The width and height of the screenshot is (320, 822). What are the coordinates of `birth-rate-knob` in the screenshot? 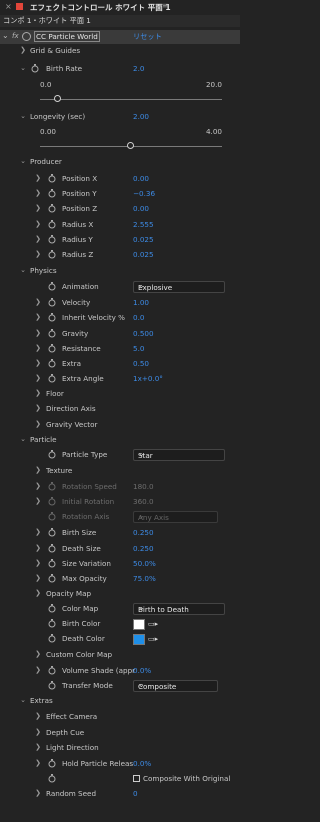 It's located at (58, 98).